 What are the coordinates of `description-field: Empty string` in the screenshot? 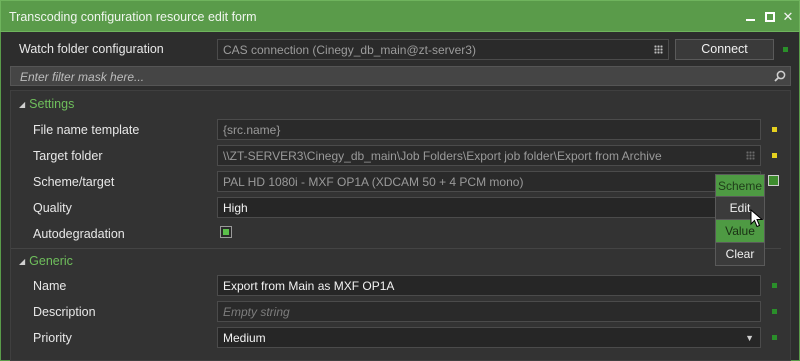 It's located at (489, 311).